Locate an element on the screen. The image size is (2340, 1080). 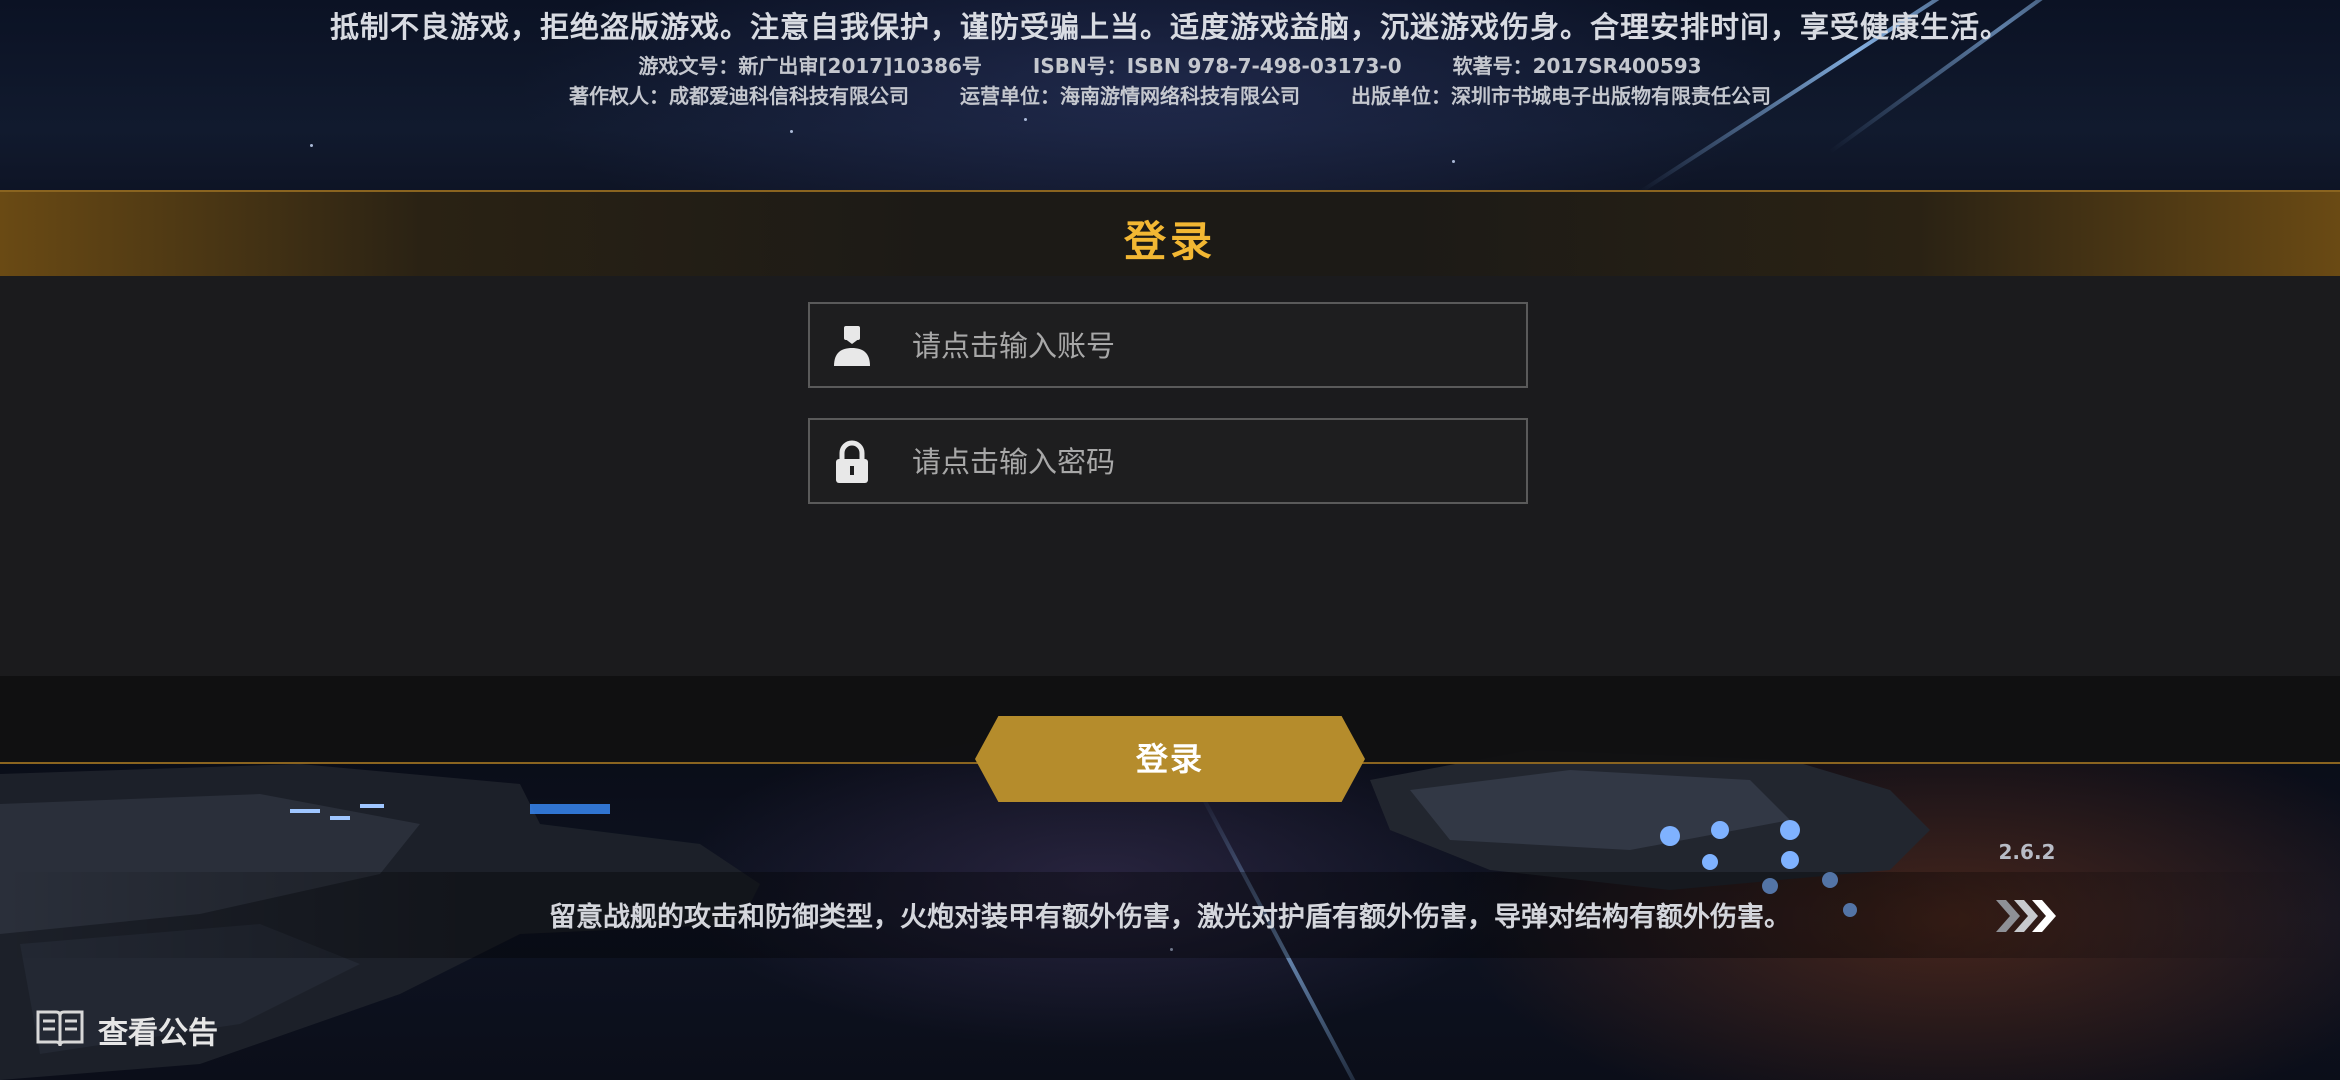
account-field is located at coordinates (1168, 345).